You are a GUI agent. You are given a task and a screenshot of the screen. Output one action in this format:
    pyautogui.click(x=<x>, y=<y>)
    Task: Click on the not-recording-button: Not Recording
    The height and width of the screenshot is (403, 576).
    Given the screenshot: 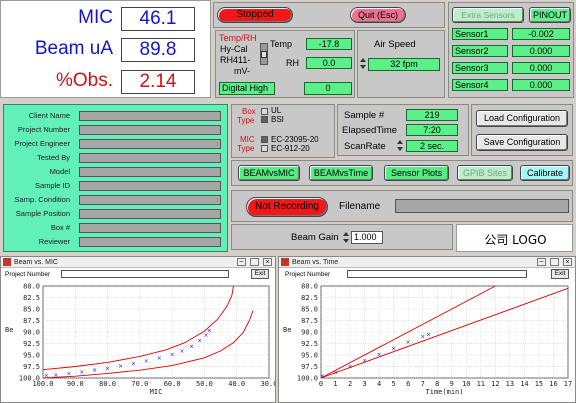 What is the action you would take?
    pyautogui.click(x=287, y=207)
    